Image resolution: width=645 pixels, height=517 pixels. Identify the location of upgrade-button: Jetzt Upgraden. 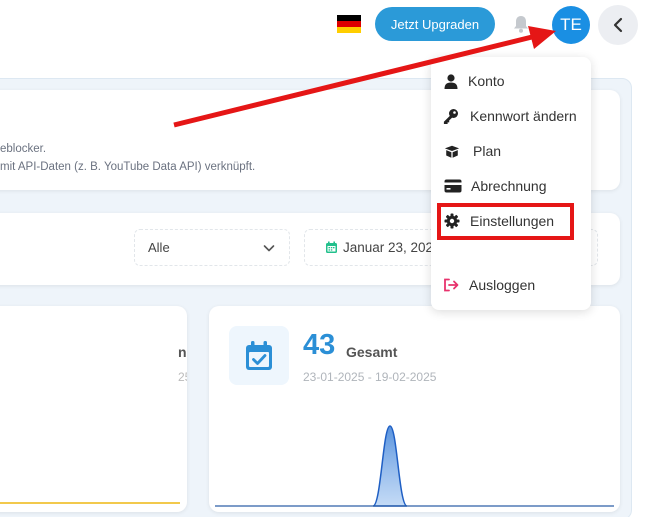
(435, 24).